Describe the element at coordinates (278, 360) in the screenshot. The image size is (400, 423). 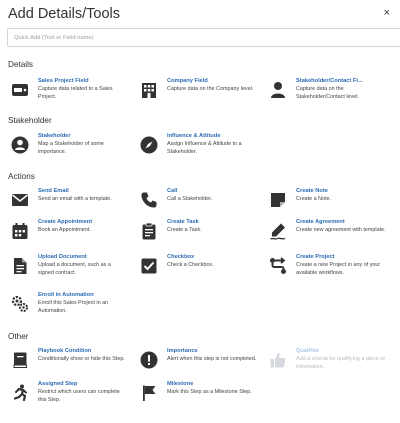
I see `thumbs-up-icon` at that location.